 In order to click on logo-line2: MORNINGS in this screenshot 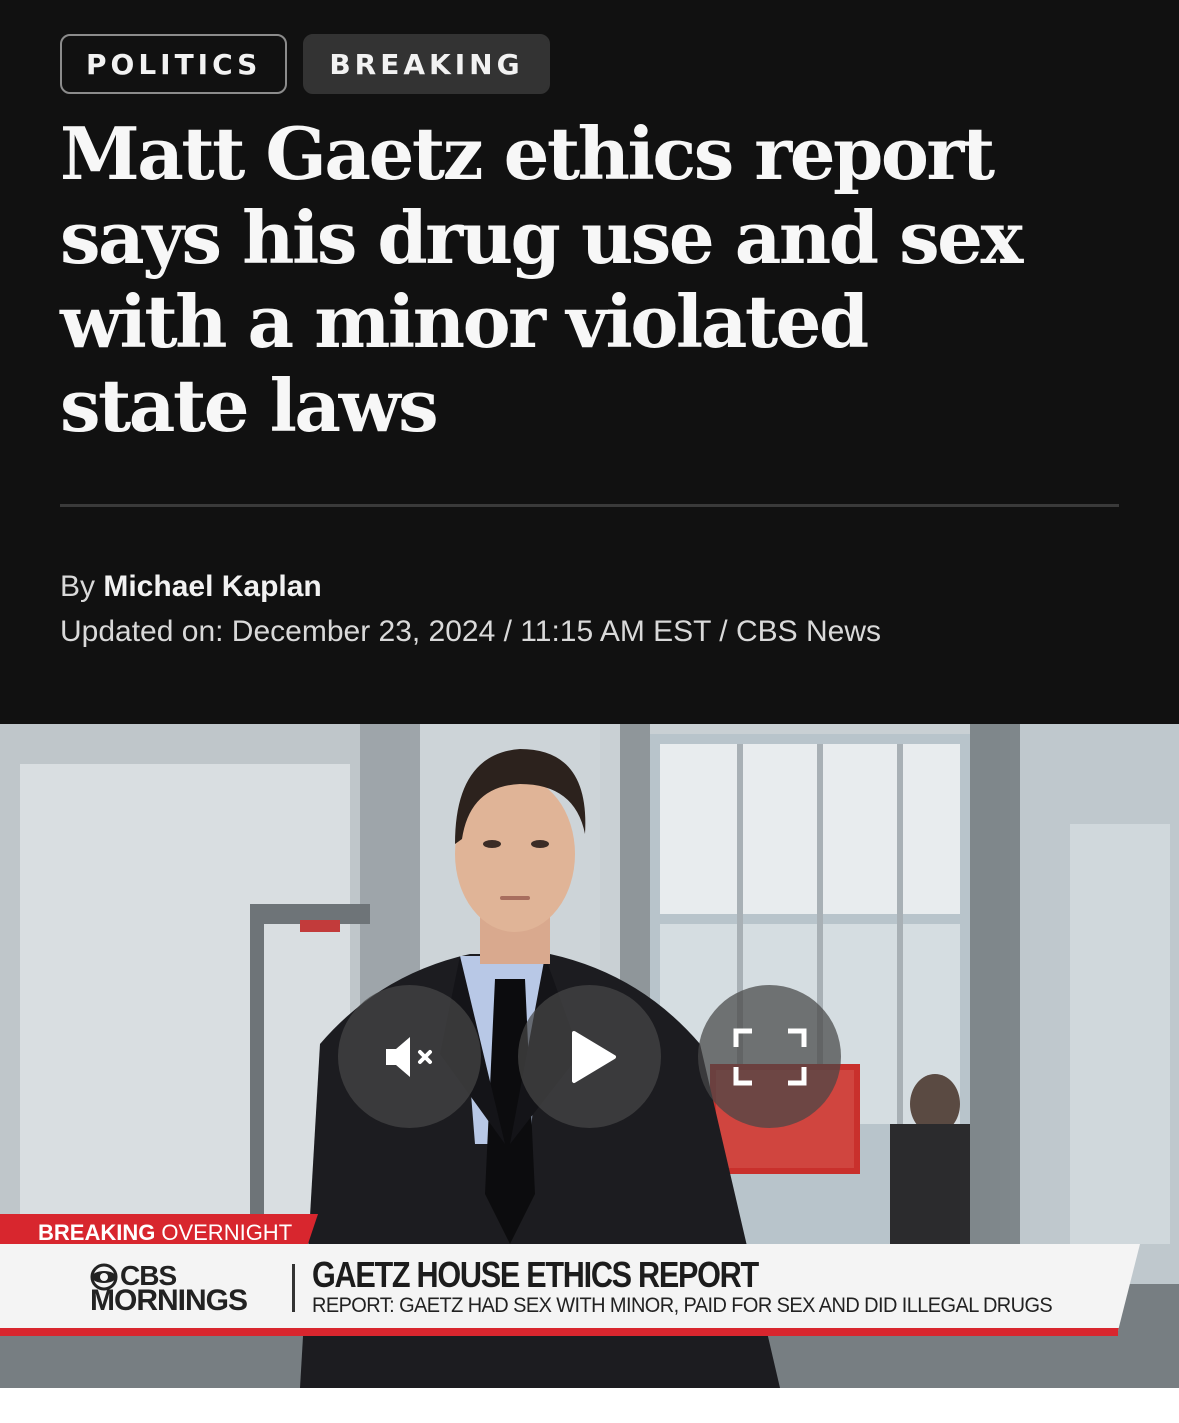, I will do `click(169, 1300)`.